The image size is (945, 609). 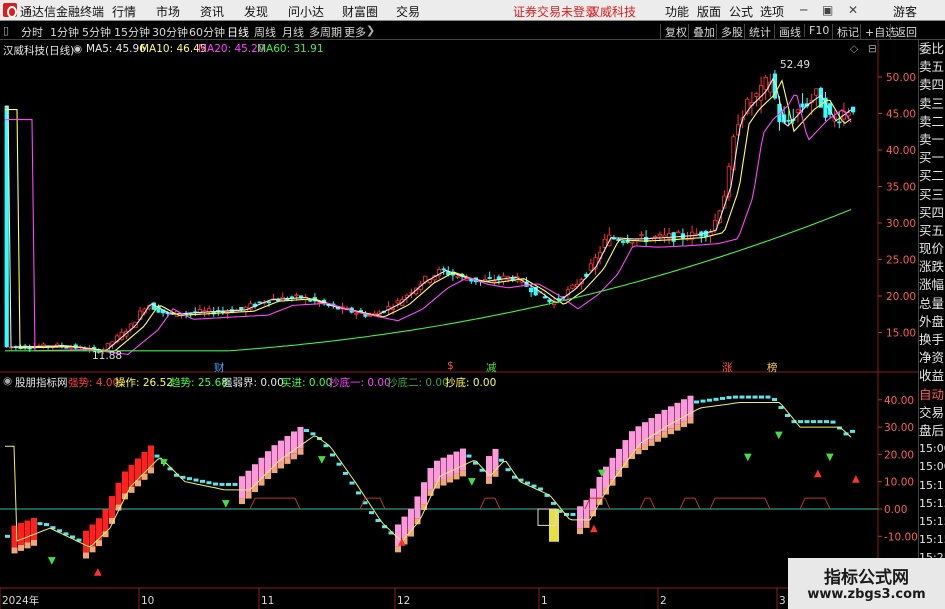 I want to click on period-tab-weekly: 周线, so click(x=265, y=32).